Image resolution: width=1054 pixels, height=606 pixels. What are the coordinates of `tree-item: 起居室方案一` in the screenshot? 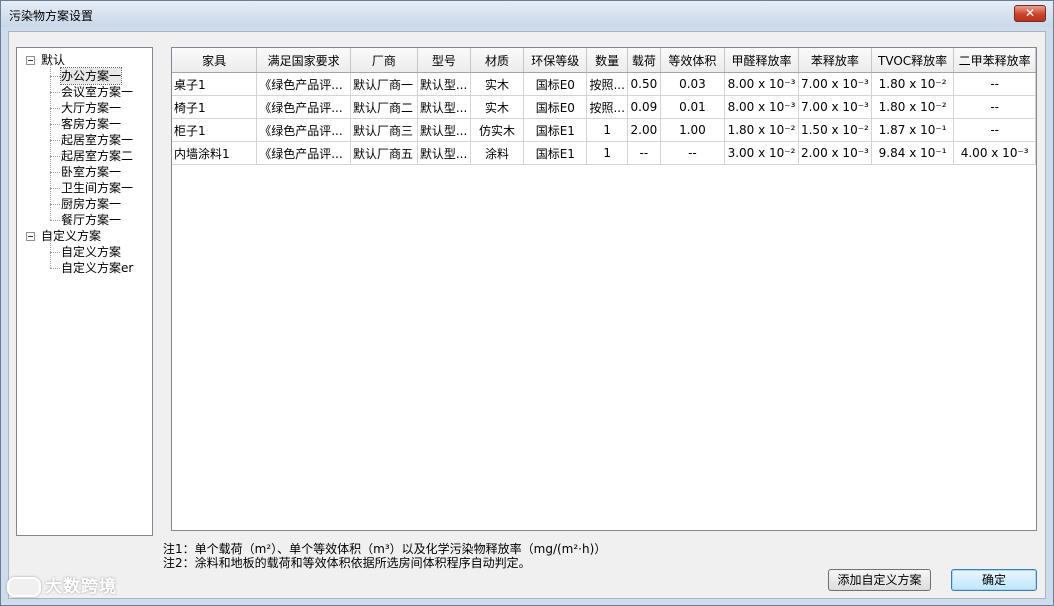 It's located at (97, 140).